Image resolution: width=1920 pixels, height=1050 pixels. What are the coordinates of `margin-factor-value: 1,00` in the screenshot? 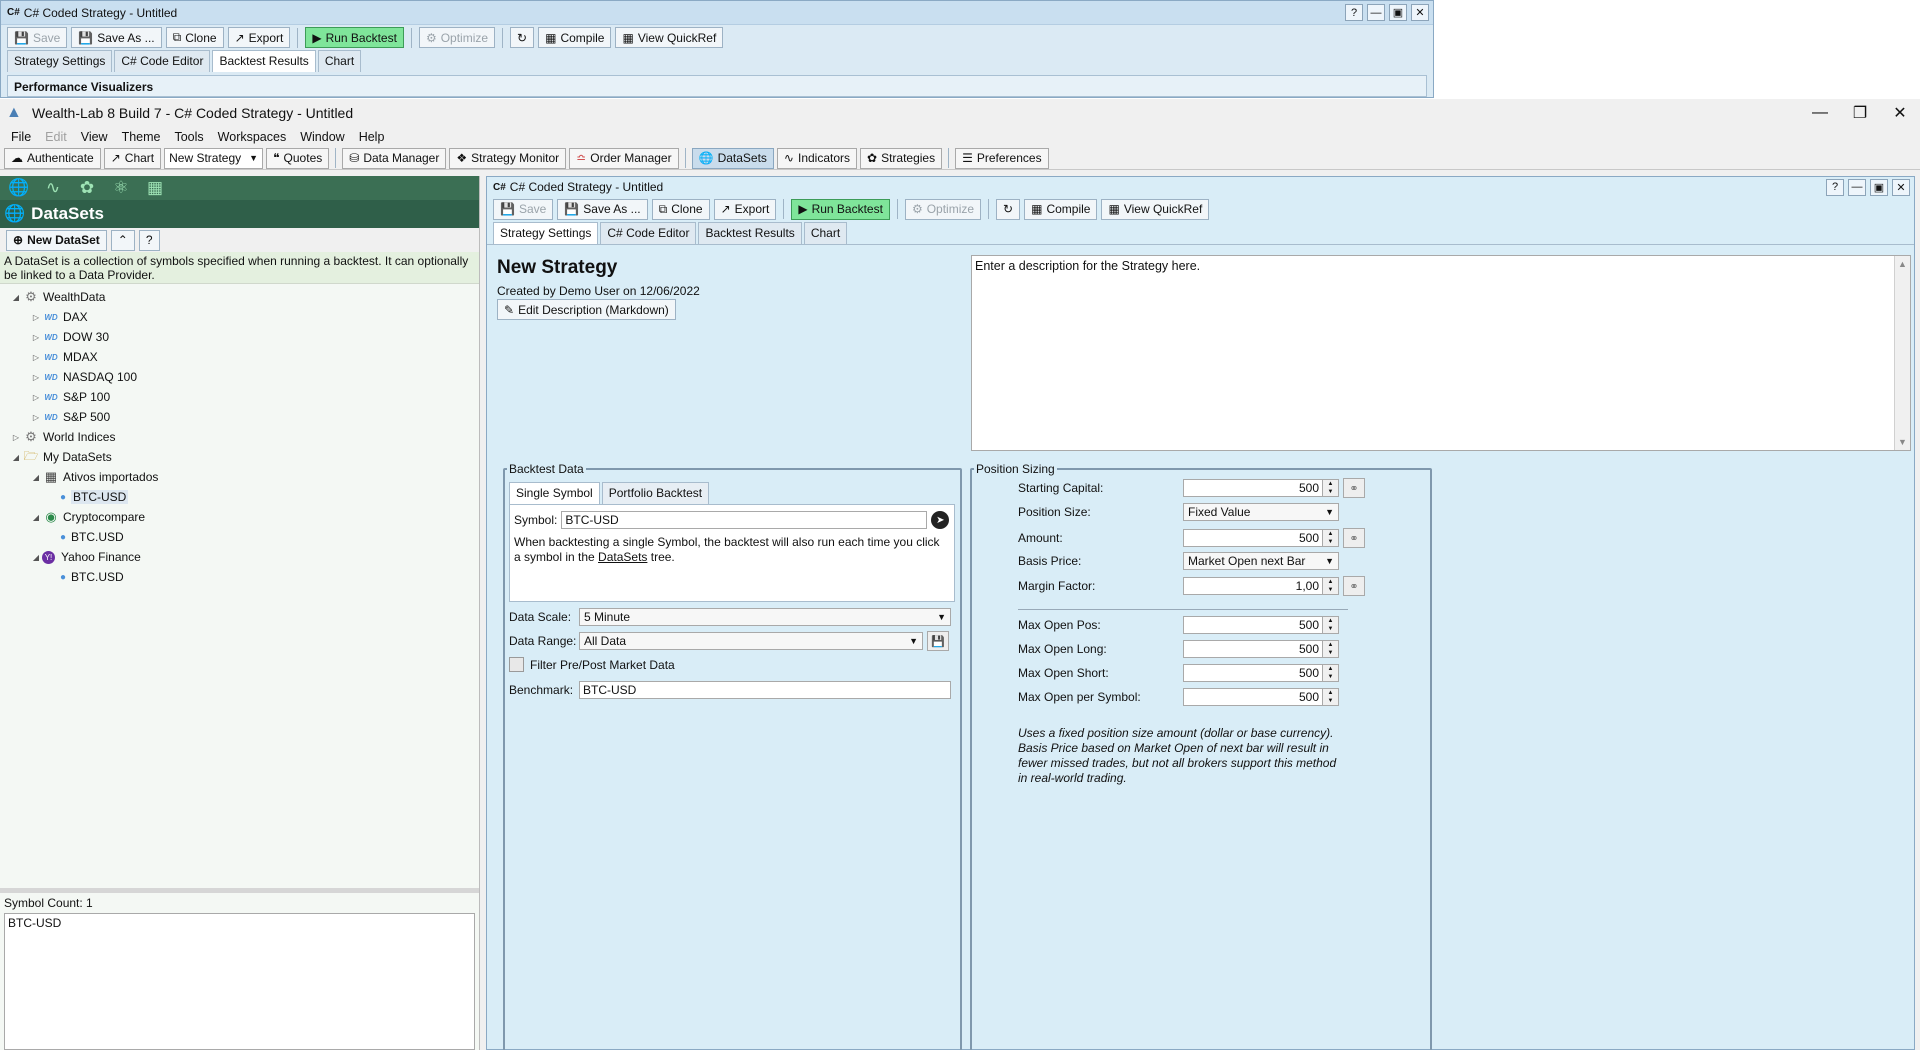 It's located at (1253, 586).